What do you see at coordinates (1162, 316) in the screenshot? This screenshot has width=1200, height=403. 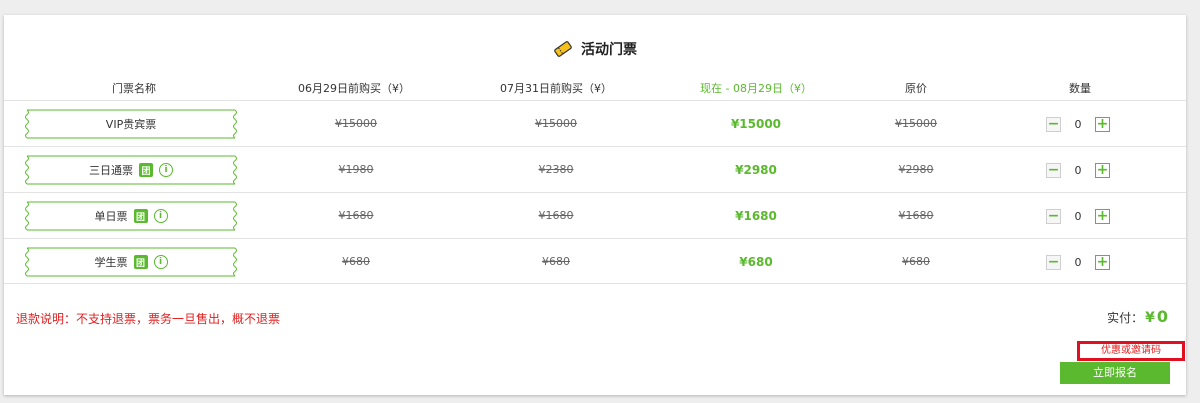 I see `total-amount: 0` at bounding box center [1162, 316].